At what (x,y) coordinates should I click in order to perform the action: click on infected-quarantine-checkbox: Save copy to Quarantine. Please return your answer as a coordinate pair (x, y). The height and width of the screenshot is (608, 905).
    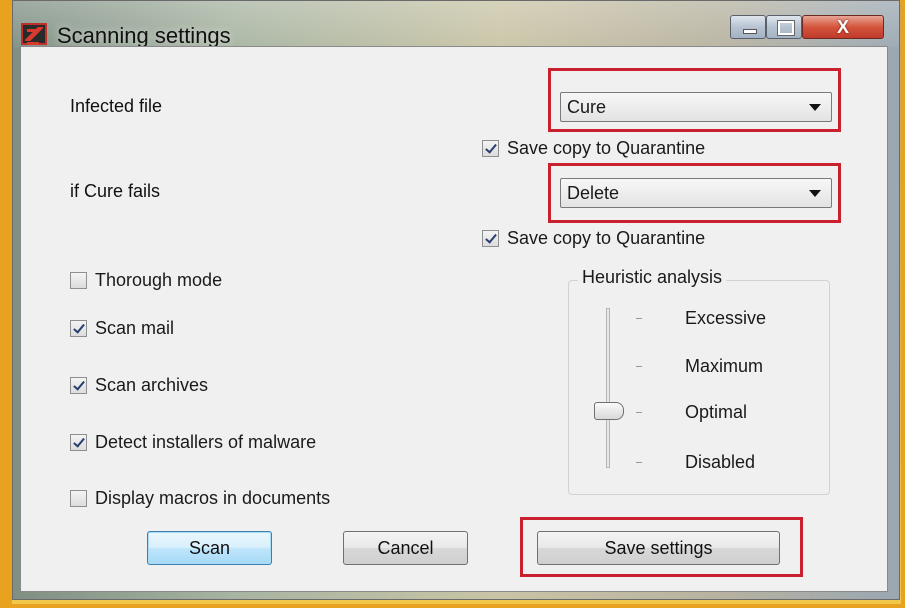
    Looking at the image, I should click on (593, 148).